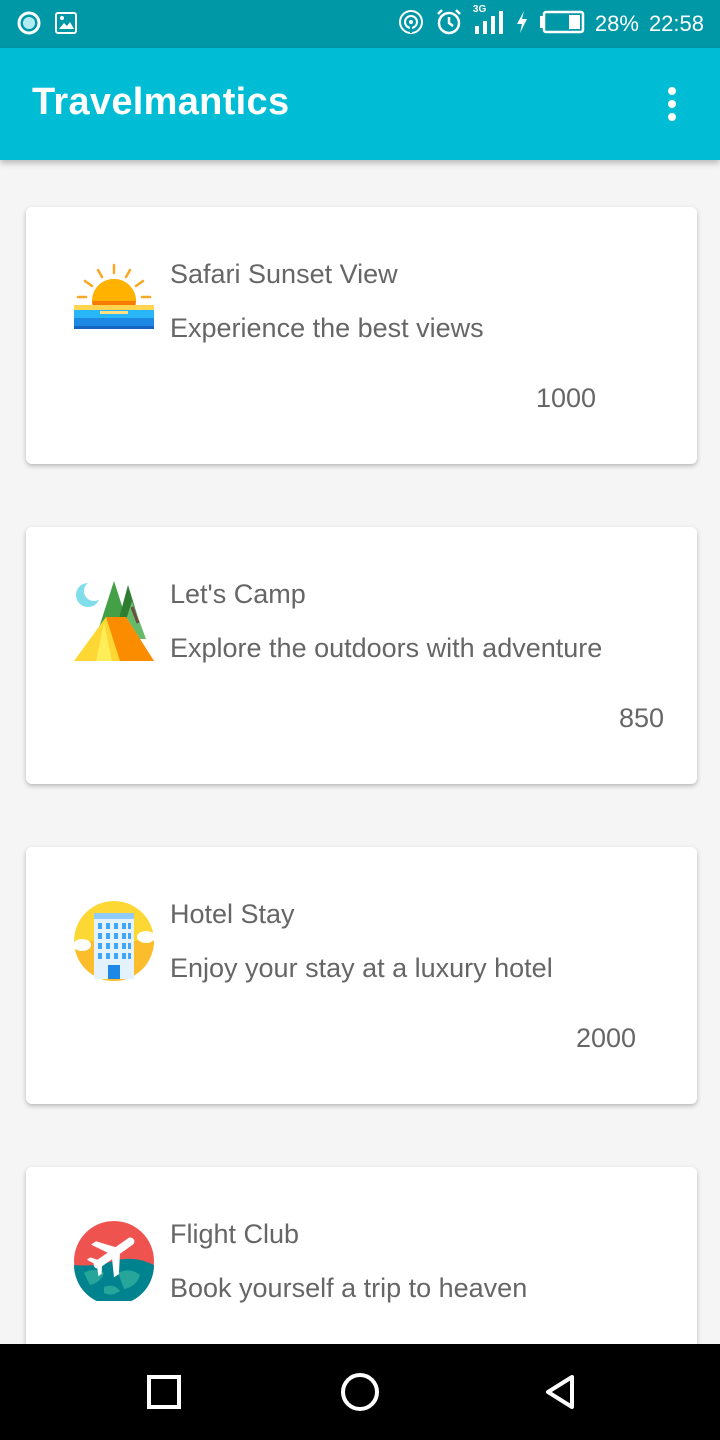 The width and height of the screenshot is (720, 1440). Describe the element at coordinates (232, 914) in the screenshot. I see `deal-title: Hotel Stay` at that location.